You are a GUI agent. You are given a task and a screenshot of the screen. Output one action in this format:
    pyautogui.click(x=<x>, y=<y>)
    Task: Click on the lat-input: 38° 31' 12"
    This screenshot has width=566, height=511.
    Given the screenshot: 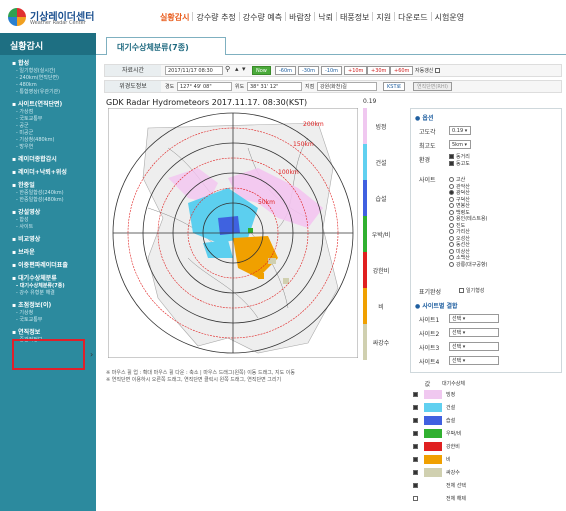 What is the action you would take?
    pyautogui.click(x=274, y=86)
    